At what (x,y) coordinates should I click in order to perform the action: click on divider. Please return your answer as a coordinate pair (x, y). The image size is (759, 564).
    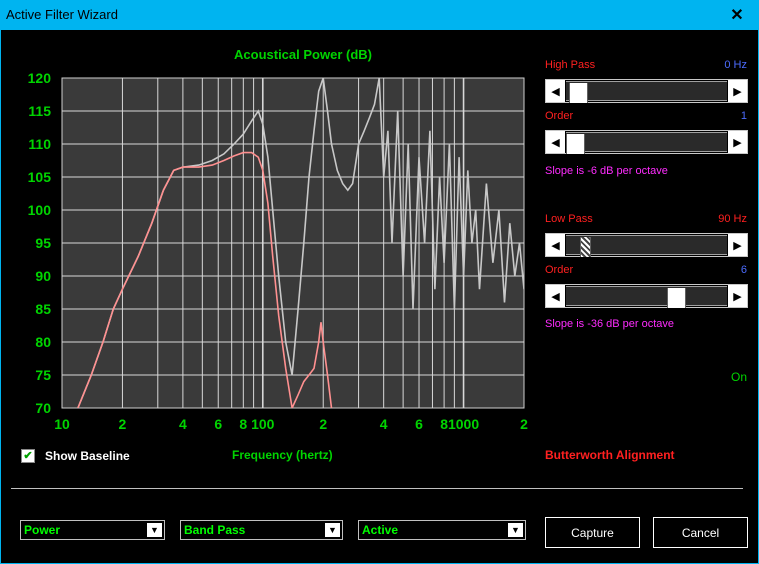
    Looking at the image, I should click on (377, 488).